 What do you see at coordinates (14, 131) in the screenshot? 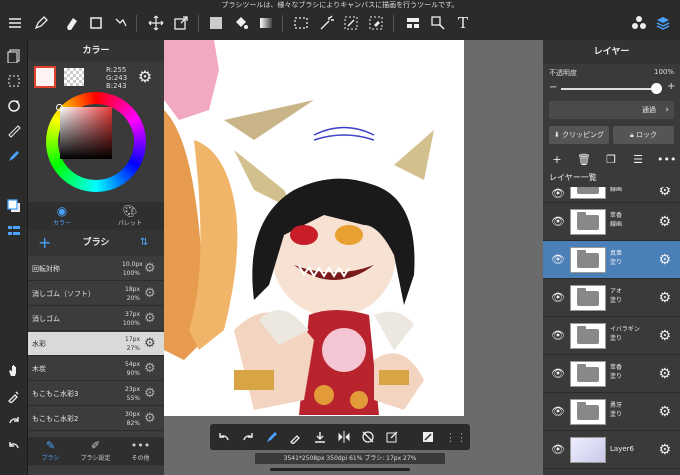
I see `ruler-icon` at bounding box center [14, 131].